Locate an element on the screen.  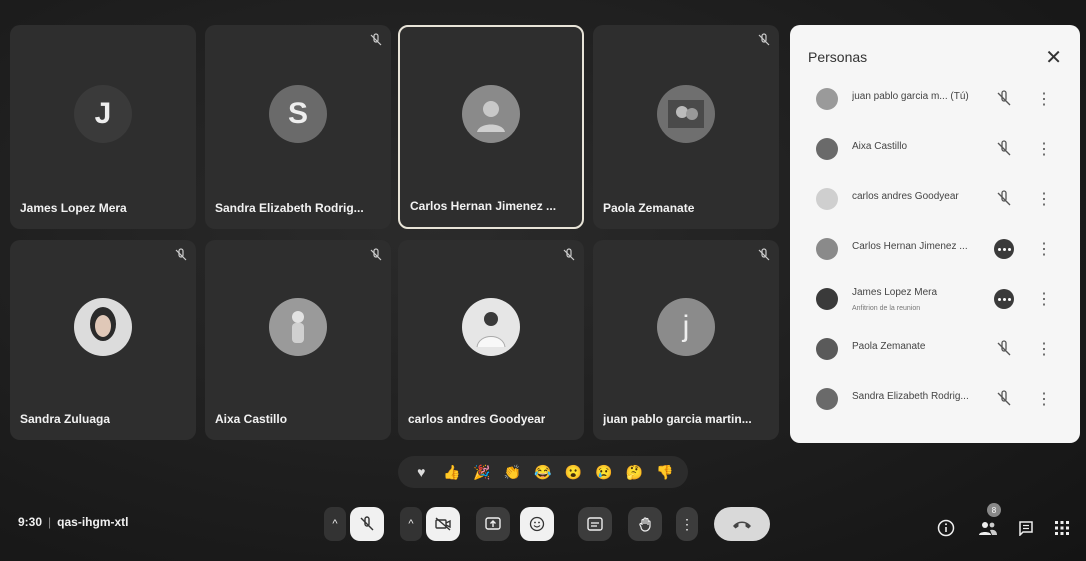
meeting-info: 9:30 | qas-ihgm-xtl is located at coordinates (73, 522).